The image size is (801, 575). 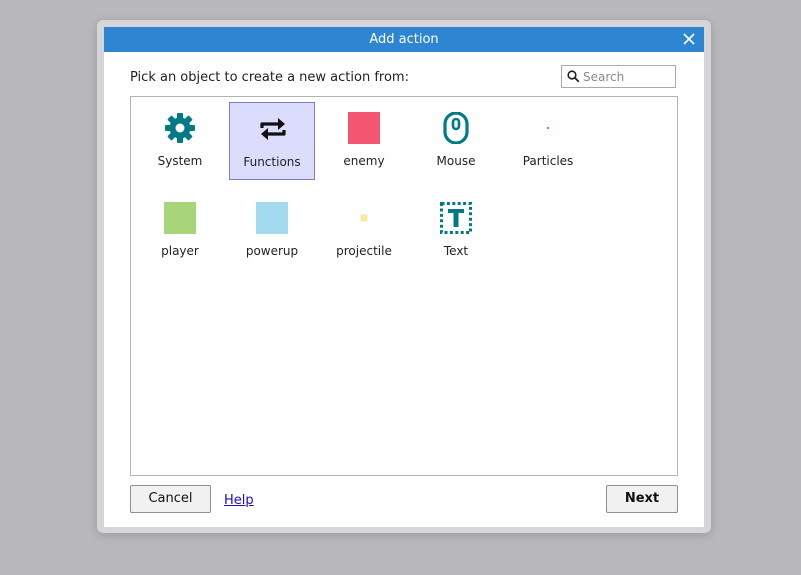 I want to click on dialog-title: Add action, so click(x=404, y=39).